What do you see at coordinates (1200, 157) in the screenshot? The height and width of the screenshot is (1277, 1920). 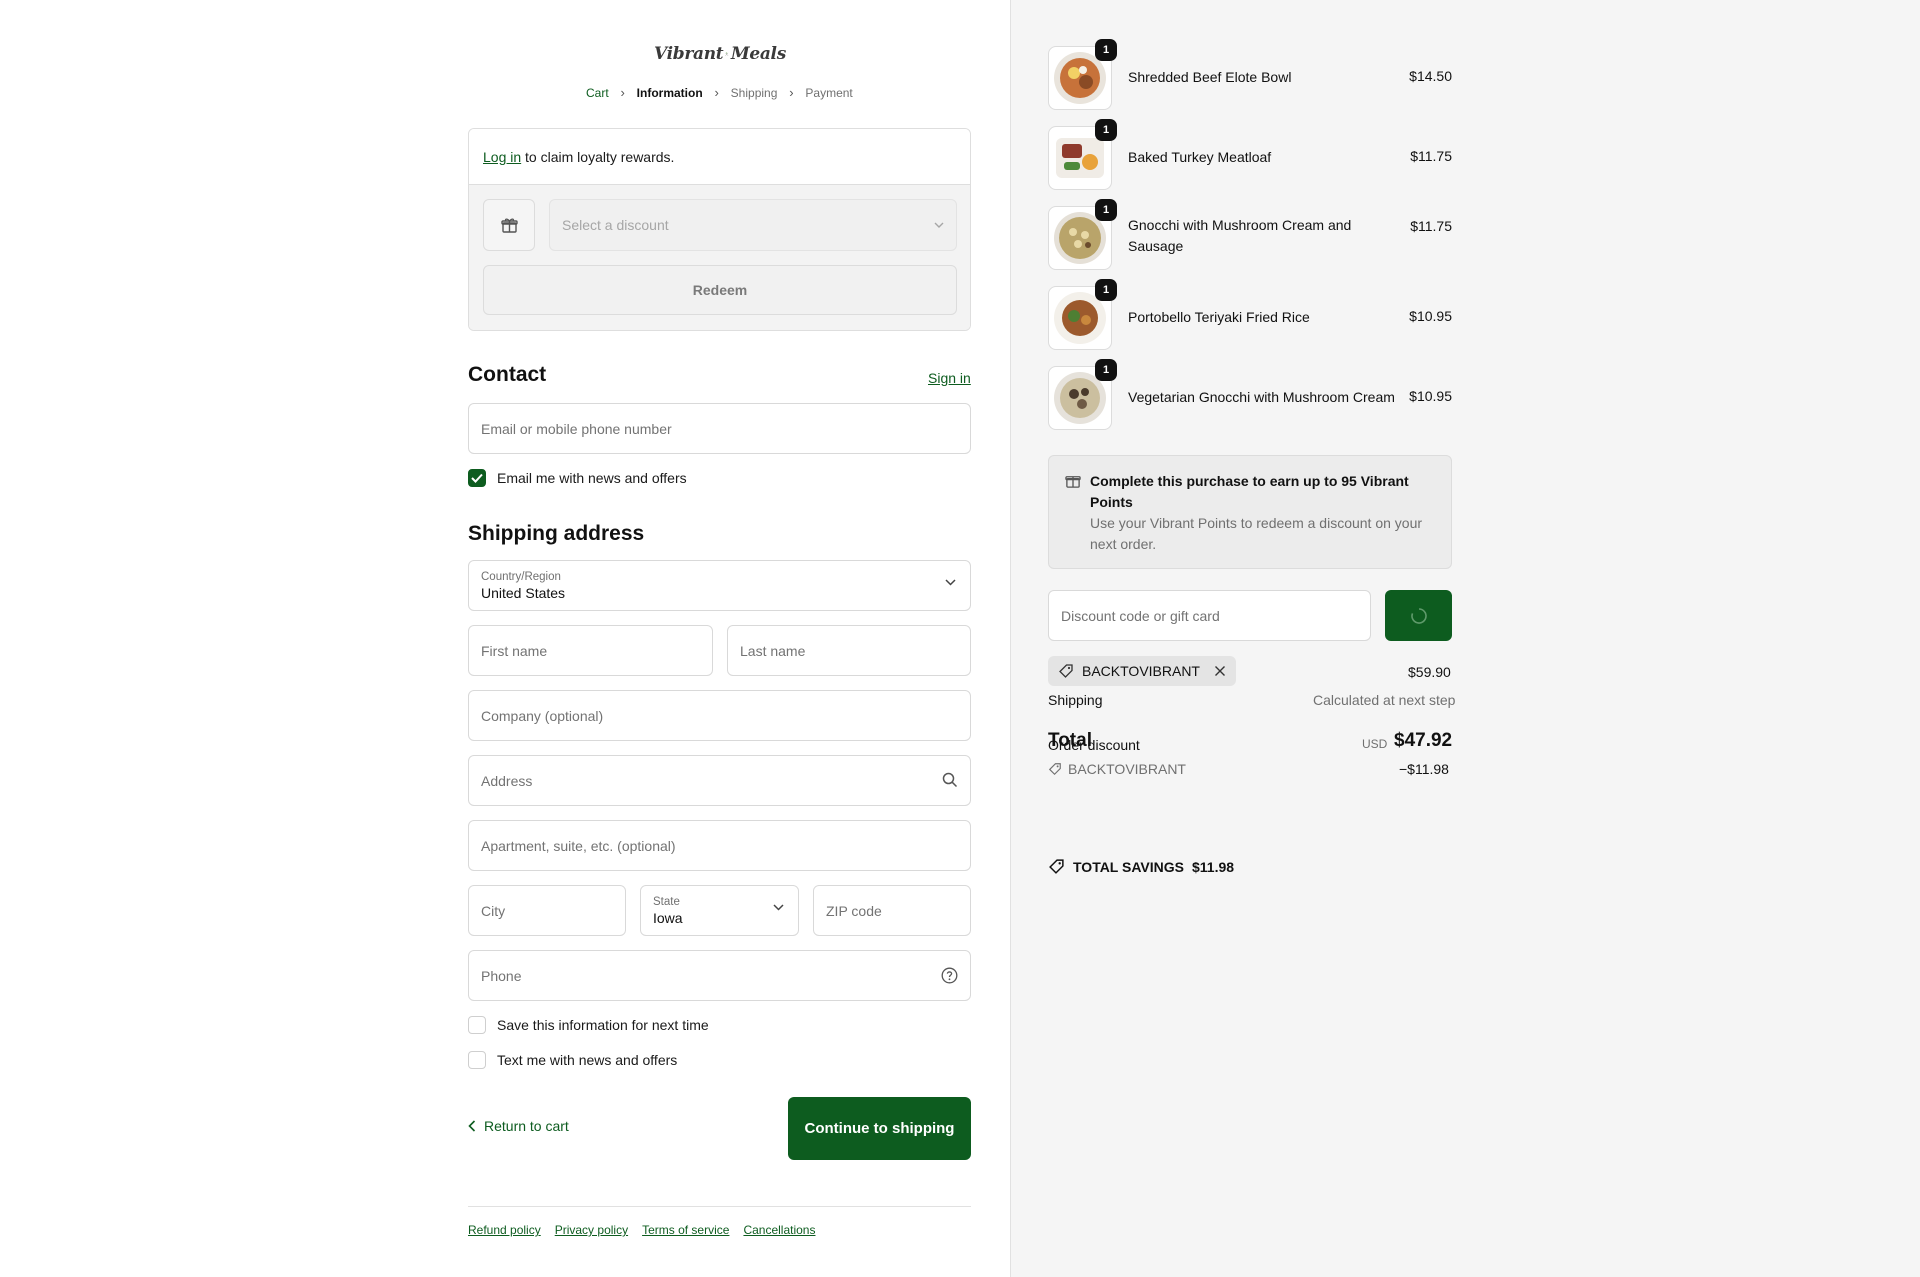 I see `item-name: Baked Turkey Meatloaf` at bounding box center [1200, 157].